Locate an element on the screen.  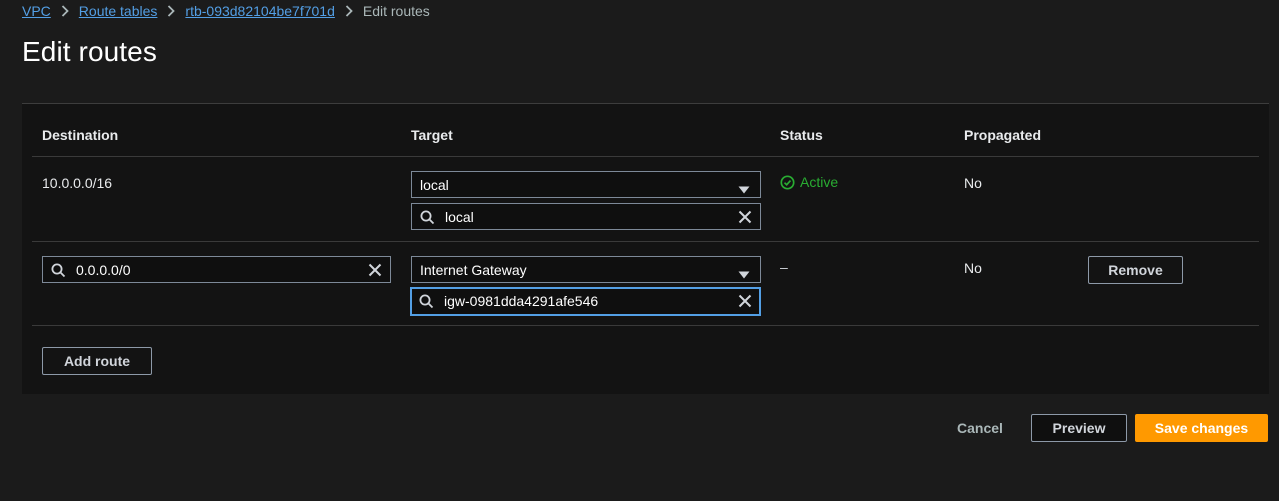
breadcrumb-vpc: VPC is located at coordinates (36, 11).